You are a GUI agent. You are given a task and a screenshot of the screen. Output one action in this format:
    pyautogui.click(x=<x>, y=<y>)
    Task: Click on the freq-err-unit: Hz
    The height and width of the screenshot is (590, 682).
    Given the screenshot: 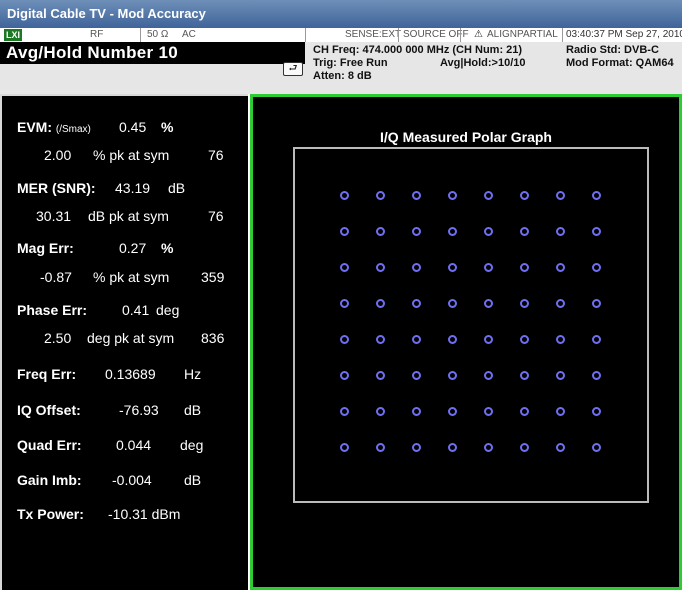 What is the action you would take?
    pyautogui.click(x=193, y=374)
    